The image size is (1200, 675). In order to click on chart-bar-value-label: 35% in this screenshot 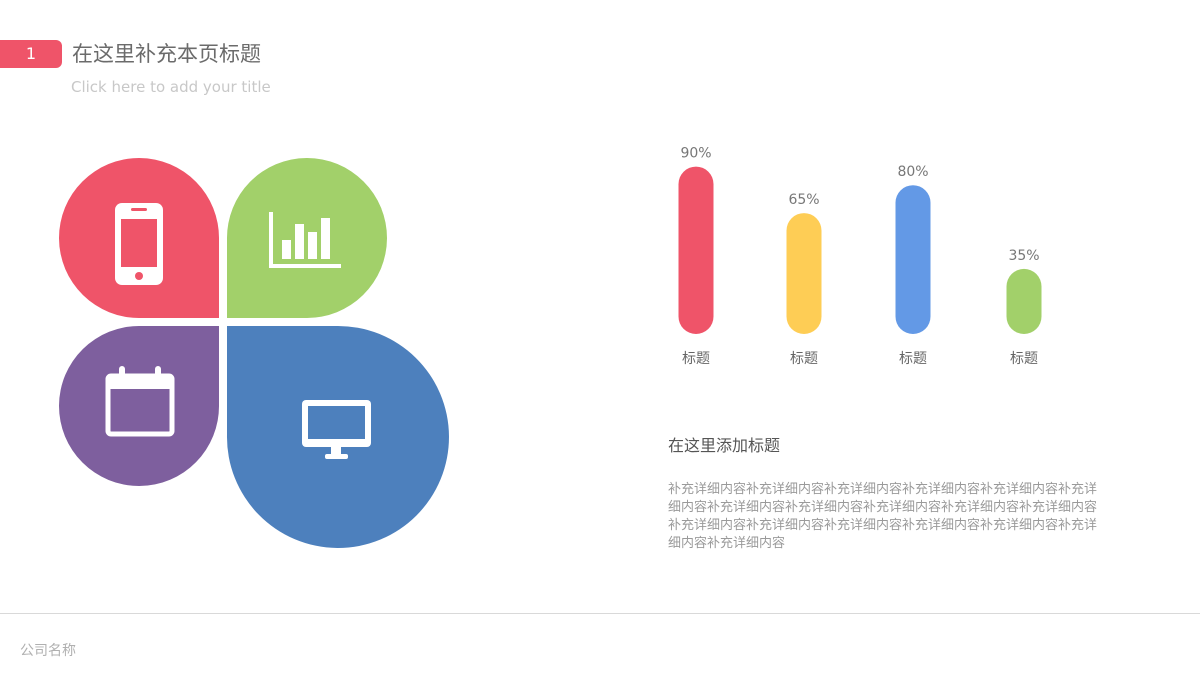, I will do `click(1023, 256)`.